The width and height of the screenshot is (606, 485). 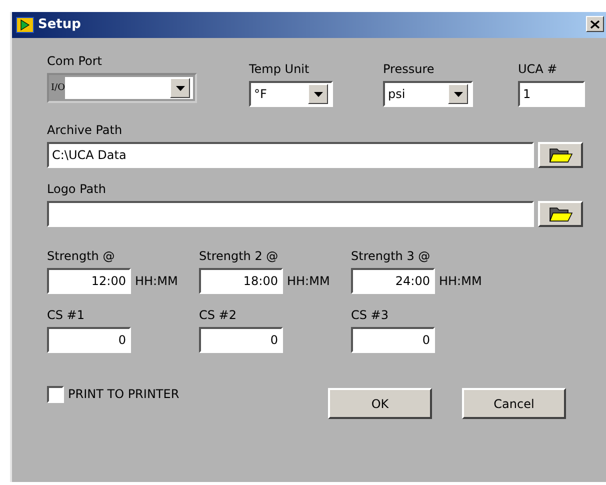 I want to click on io-label: I/O, so click(x=58, y=88).